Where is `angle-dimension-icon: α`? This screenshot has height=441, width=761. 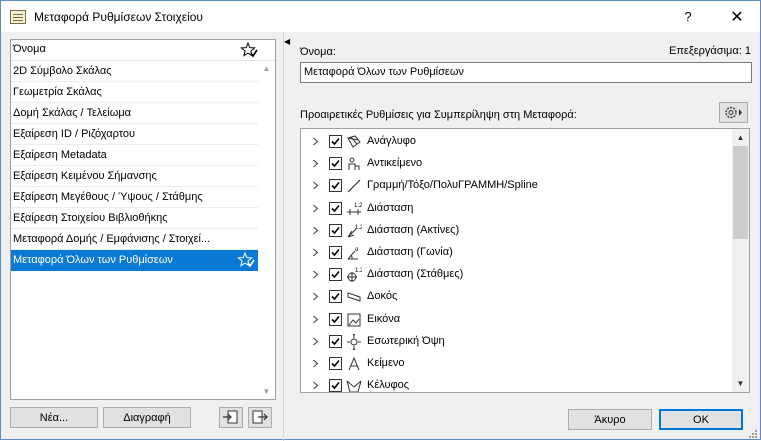
angle-dimension-icon: α is located at coordinates (353, 253).